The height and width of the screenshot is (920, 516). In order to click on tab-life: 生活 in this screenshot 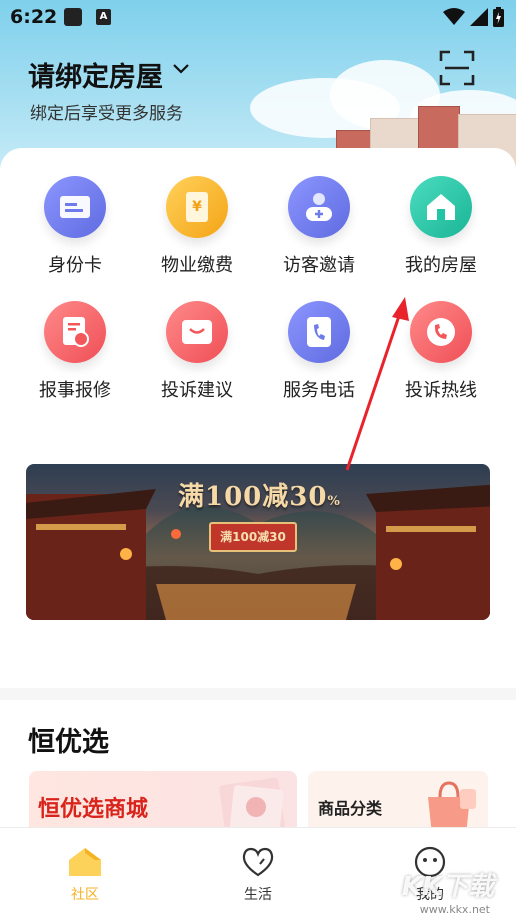, I will do `click(258, 875)`.